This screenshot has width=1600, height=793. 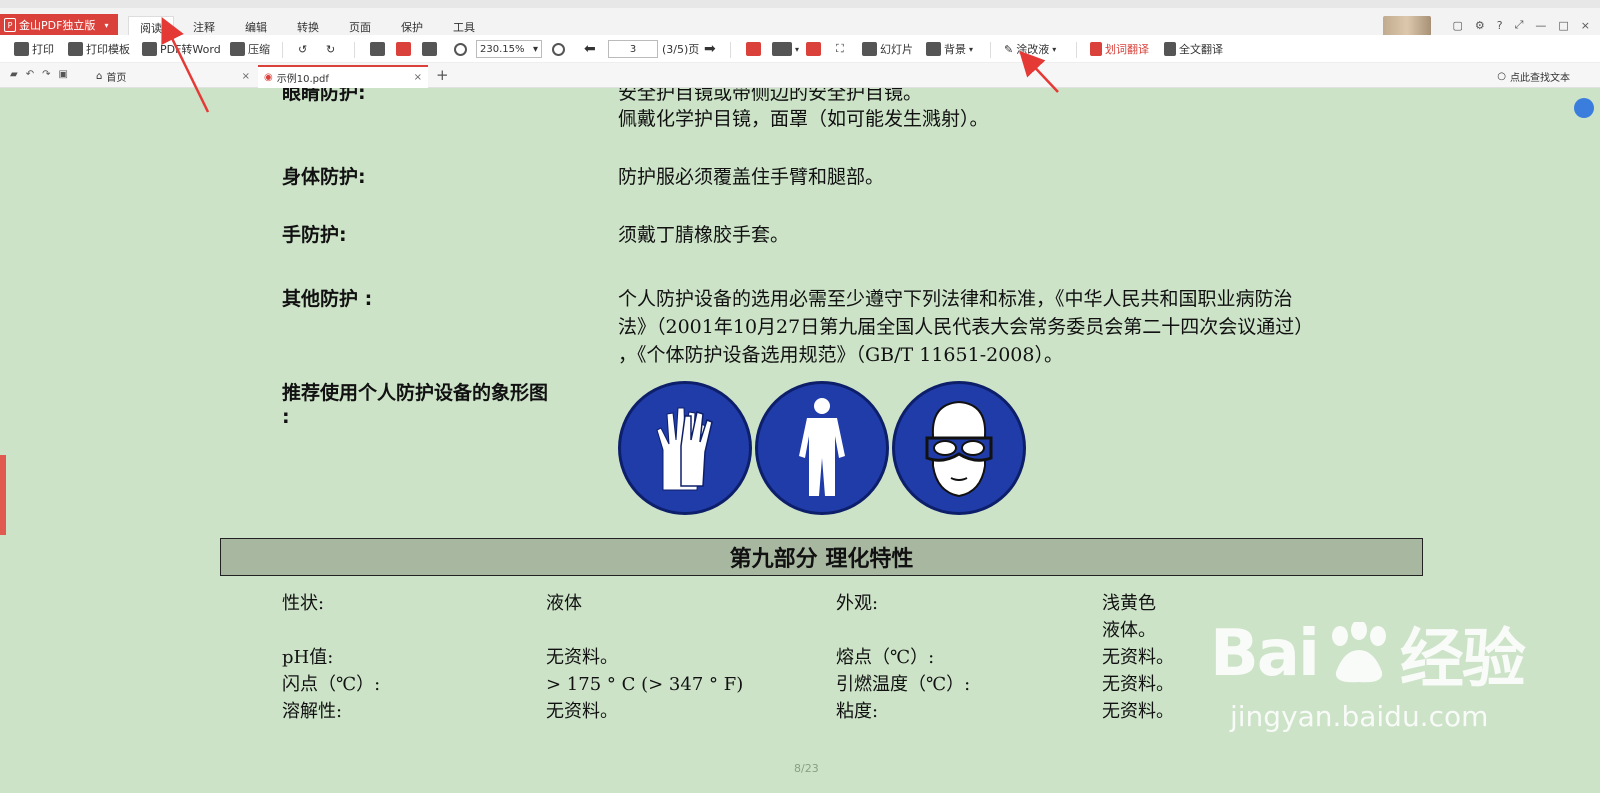 I want to click on rotate-right-button: ↻, so click(x=330, y=49).